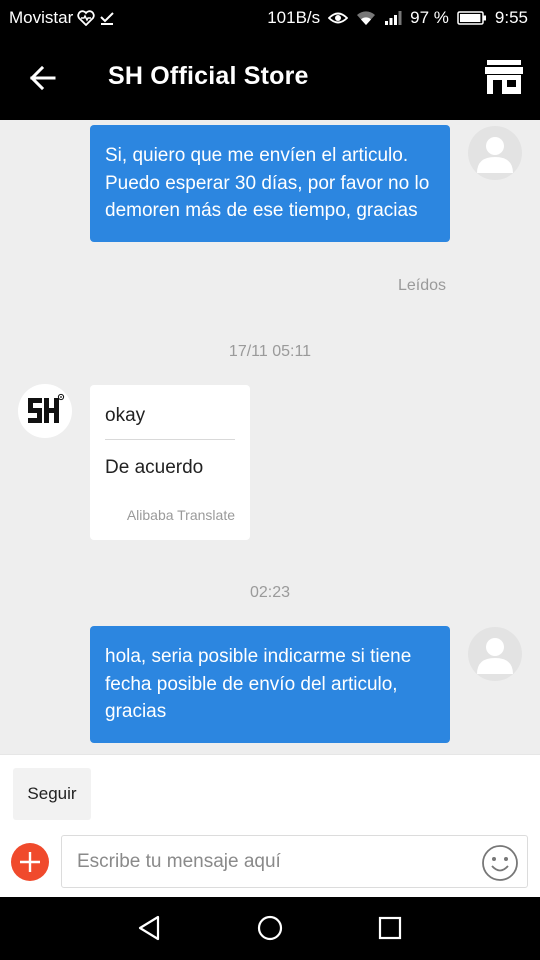  I want to click on clock: 9:55, so click(511, 17).